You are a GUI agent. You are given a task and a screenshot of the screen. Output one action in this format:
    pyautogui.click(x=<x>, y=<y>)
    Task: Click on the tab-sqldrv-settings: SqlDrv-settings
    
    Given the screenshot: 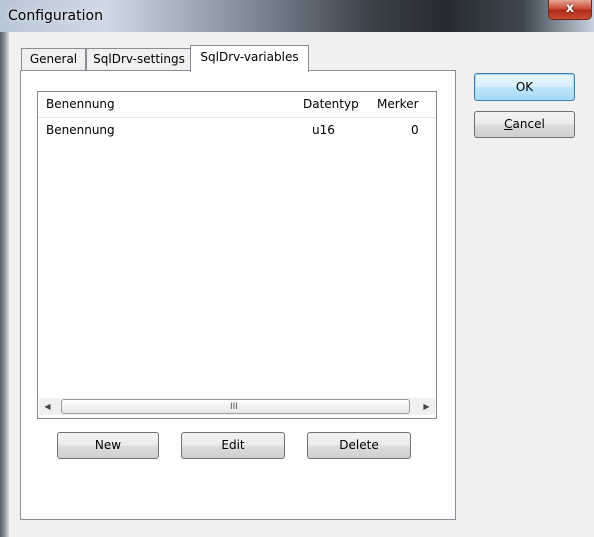 What is the action you would take?
    pyautogui.click(x=139, y=59)
    